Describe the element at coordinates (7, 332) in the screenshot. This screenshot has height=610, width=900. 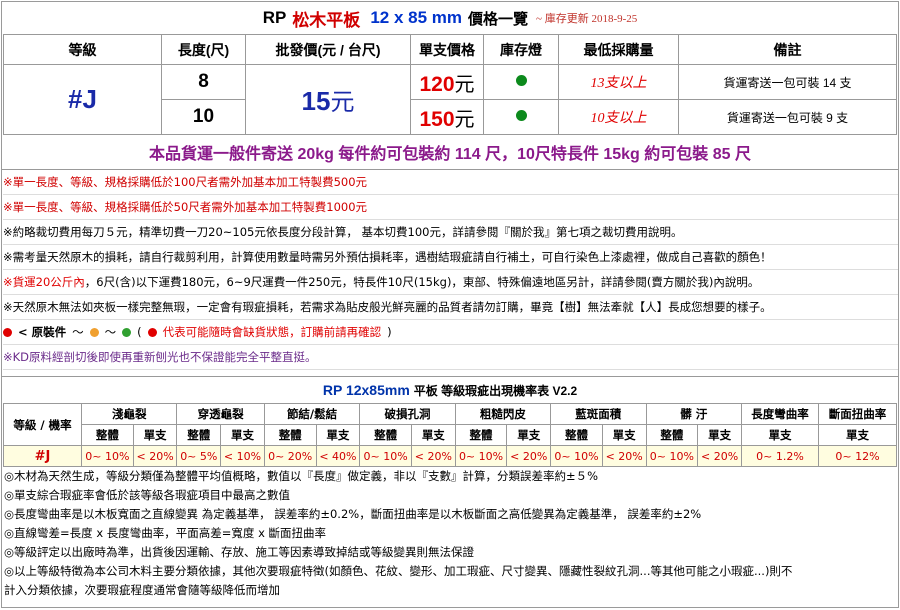
I see `legend-red-dot-icon` at that location.